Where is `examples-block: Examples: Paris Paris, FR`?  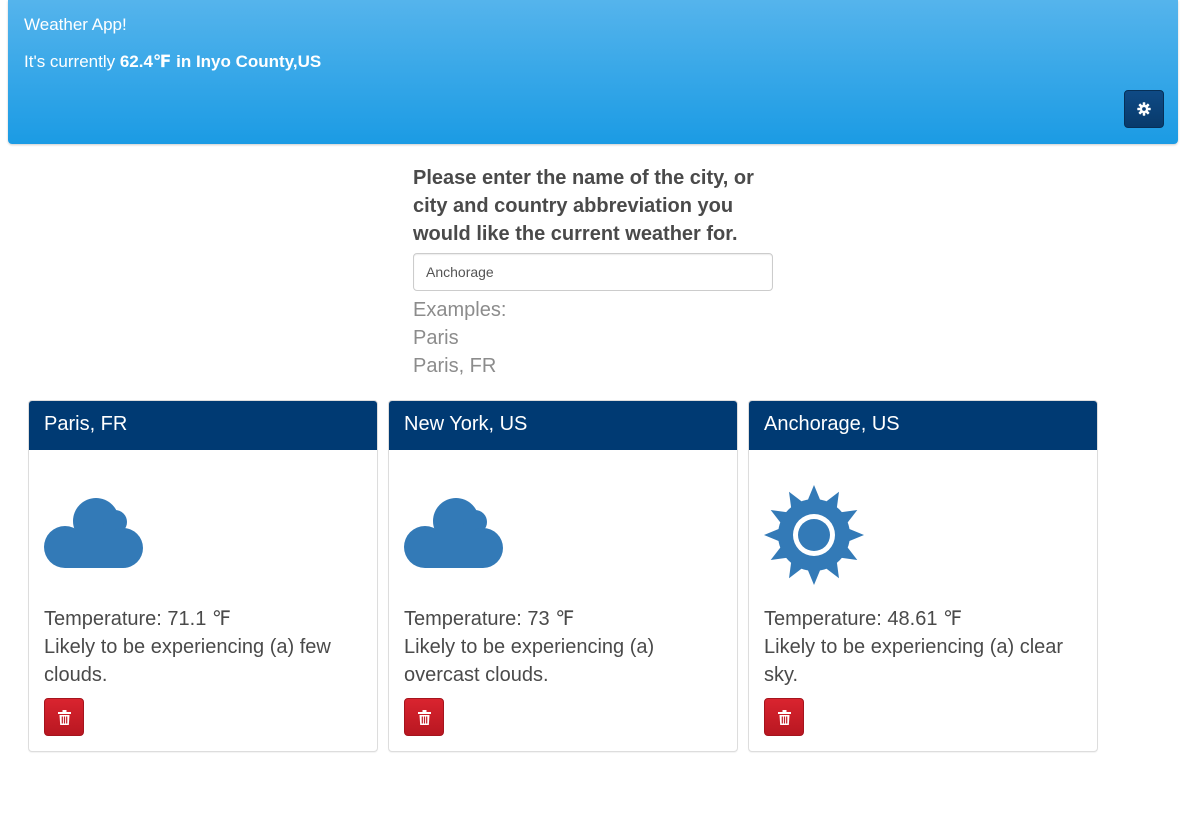 examples-block: Examples: Paris Paris, FR is located at coordinates (459, 338).